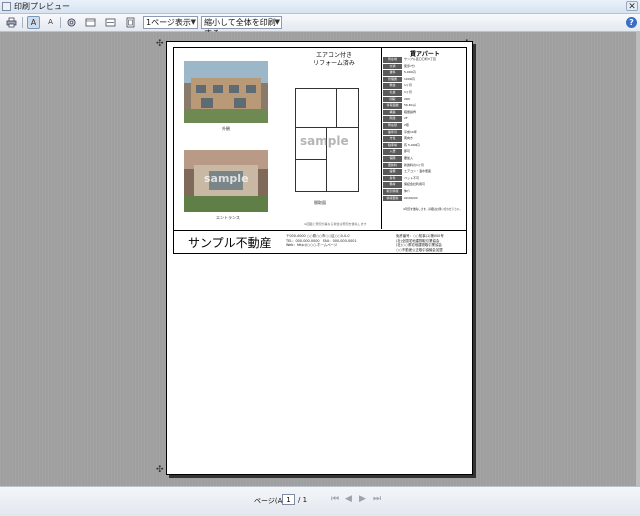 This screenshot has height=516, width=640. I want to click on spec-label: 更新料, so click(392, 165).